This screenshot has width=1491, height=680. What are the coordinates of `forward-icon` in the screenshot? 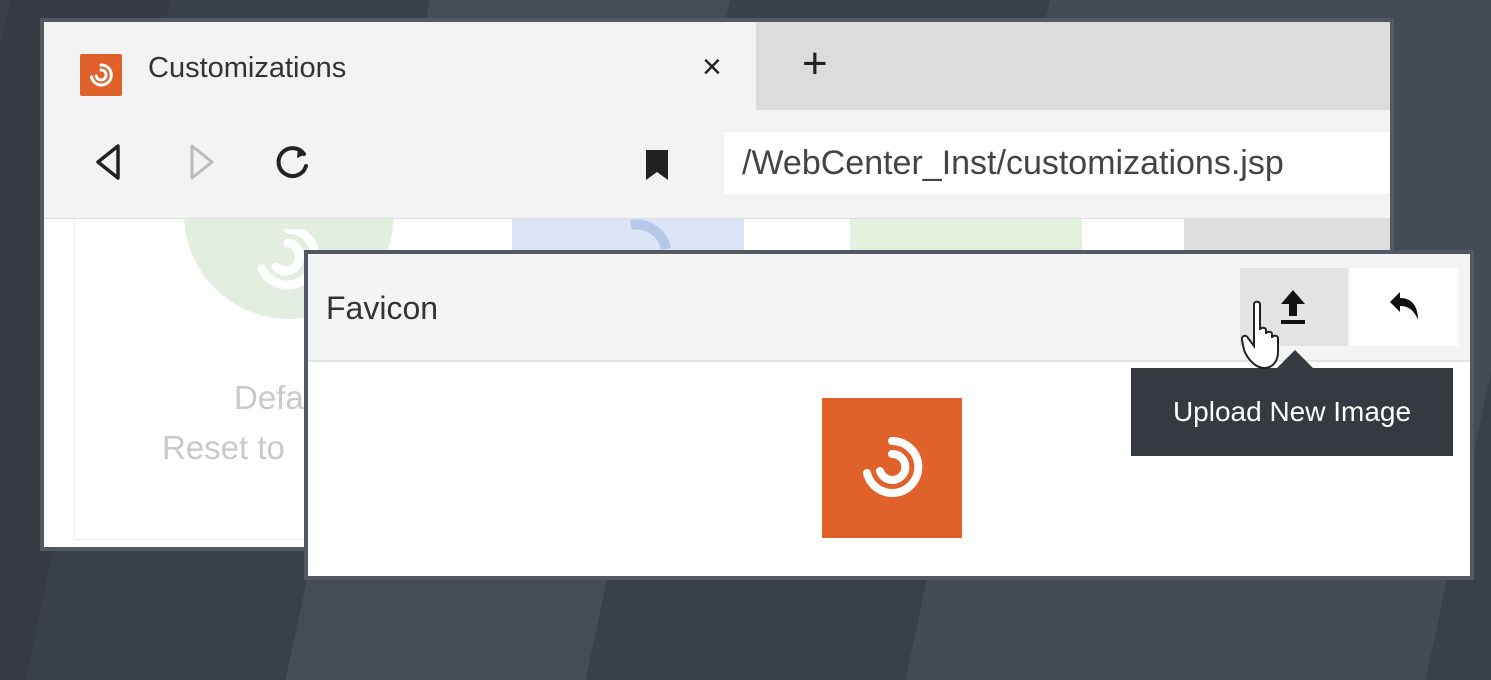 It's located at (202, 164).